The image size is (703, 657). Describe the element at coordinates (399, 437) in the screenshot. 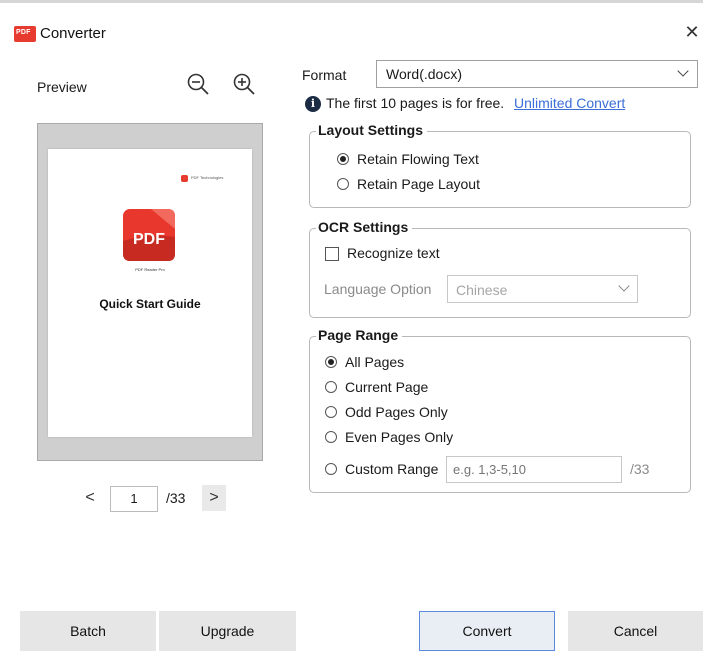

I see `option-label: Even Pages Only` at that location.